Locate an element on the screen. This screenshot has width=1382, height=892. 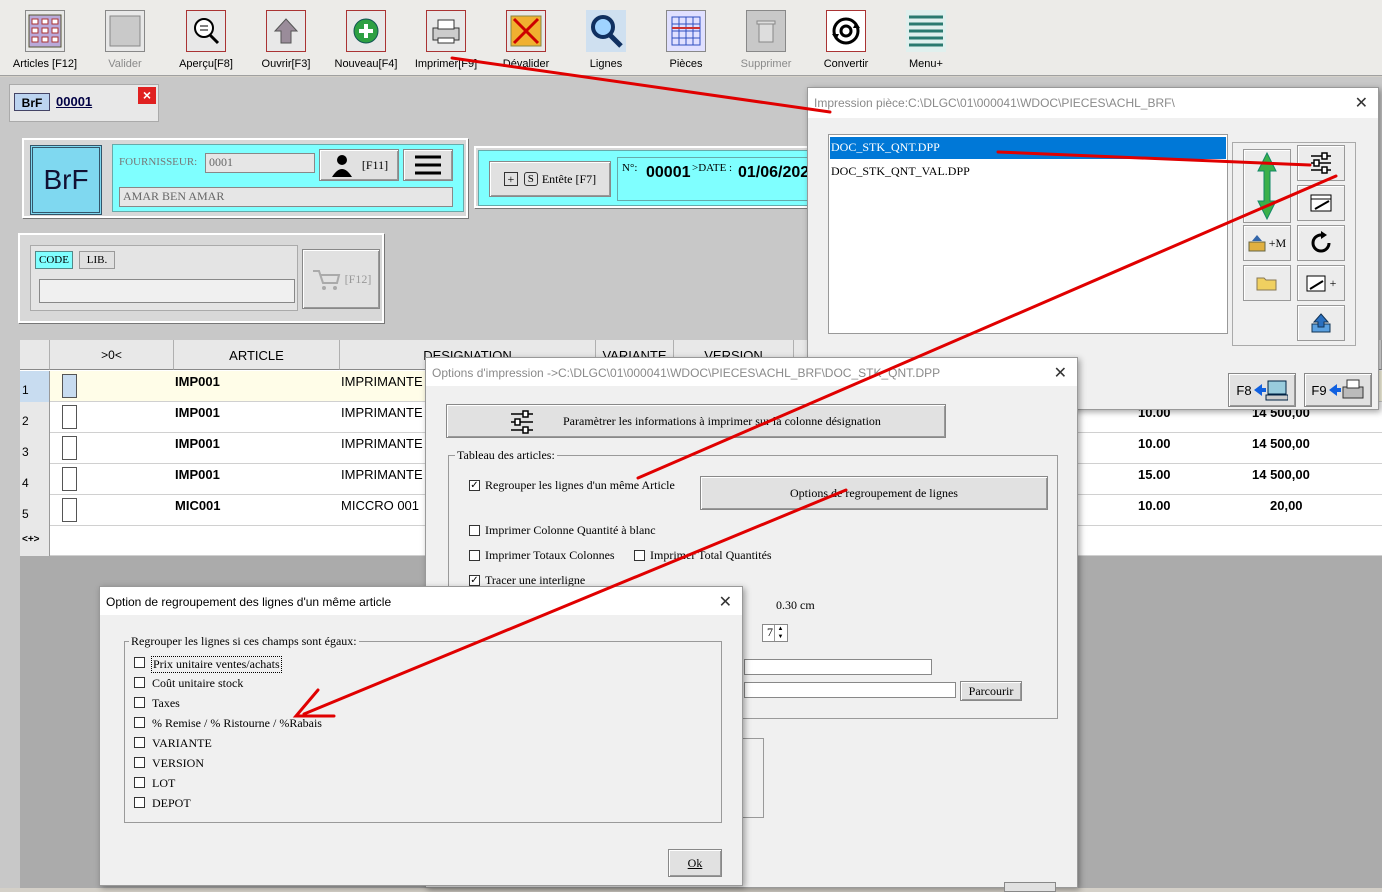
field-checkbox-unit-price is located at coordinates (139, 662).